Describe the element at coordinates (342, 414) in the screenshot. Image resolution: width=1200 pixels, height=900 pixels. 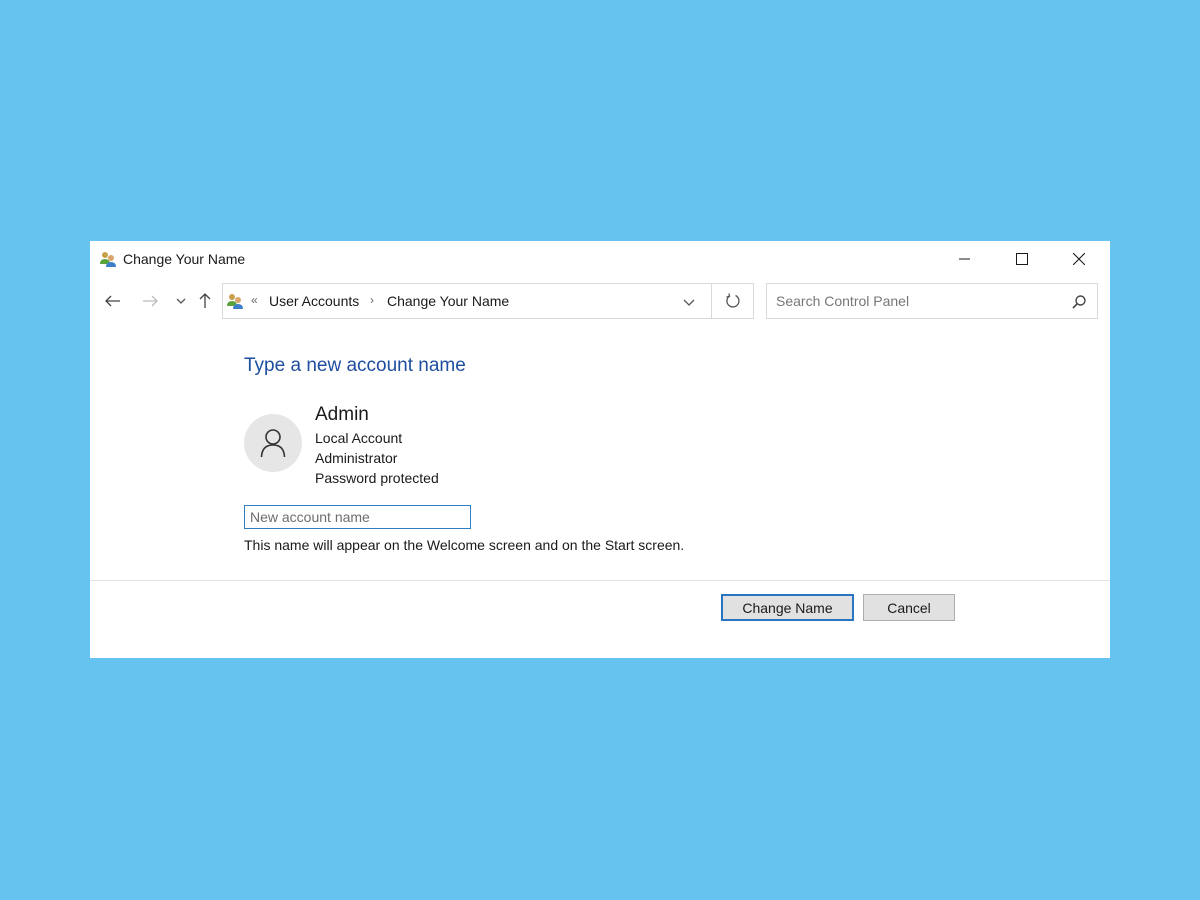
I see `user-name: Admin` at that location.